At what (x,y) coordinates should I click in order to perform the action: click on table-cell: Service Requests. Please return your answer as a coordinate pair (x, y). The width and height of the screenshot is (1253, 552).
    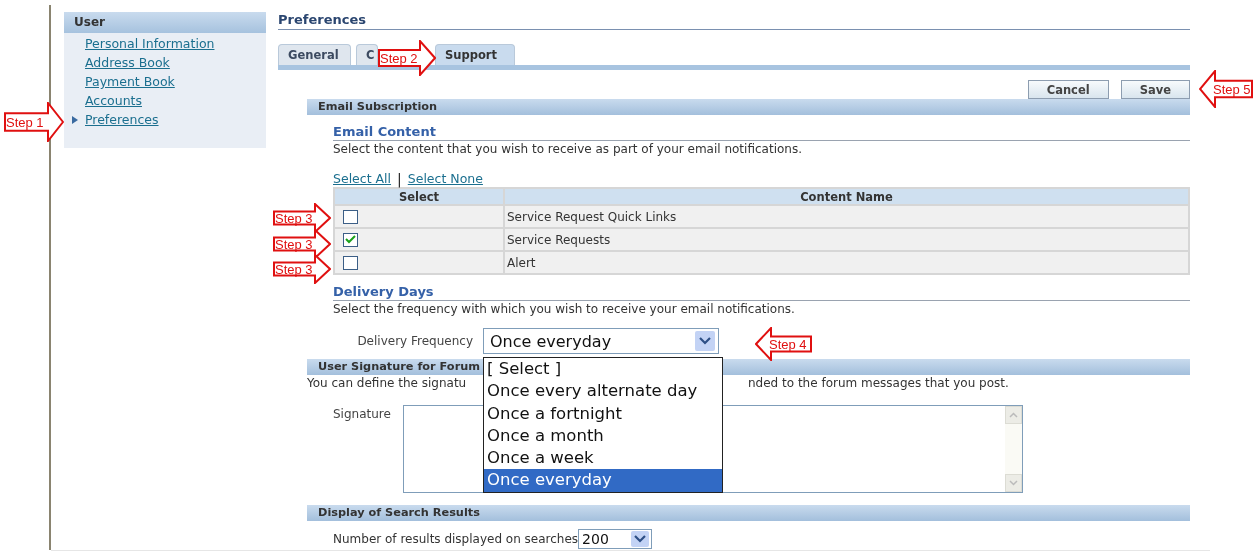
    Looking at the image, I should click on (846, 239).